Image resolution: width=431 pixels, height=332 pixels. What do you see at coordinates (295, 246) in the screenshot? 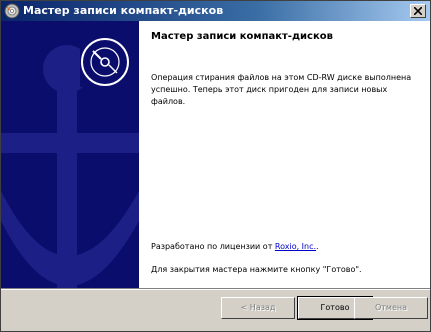
I see `credit-link: Roxio, Inc.` at bounding box center [295, 246].